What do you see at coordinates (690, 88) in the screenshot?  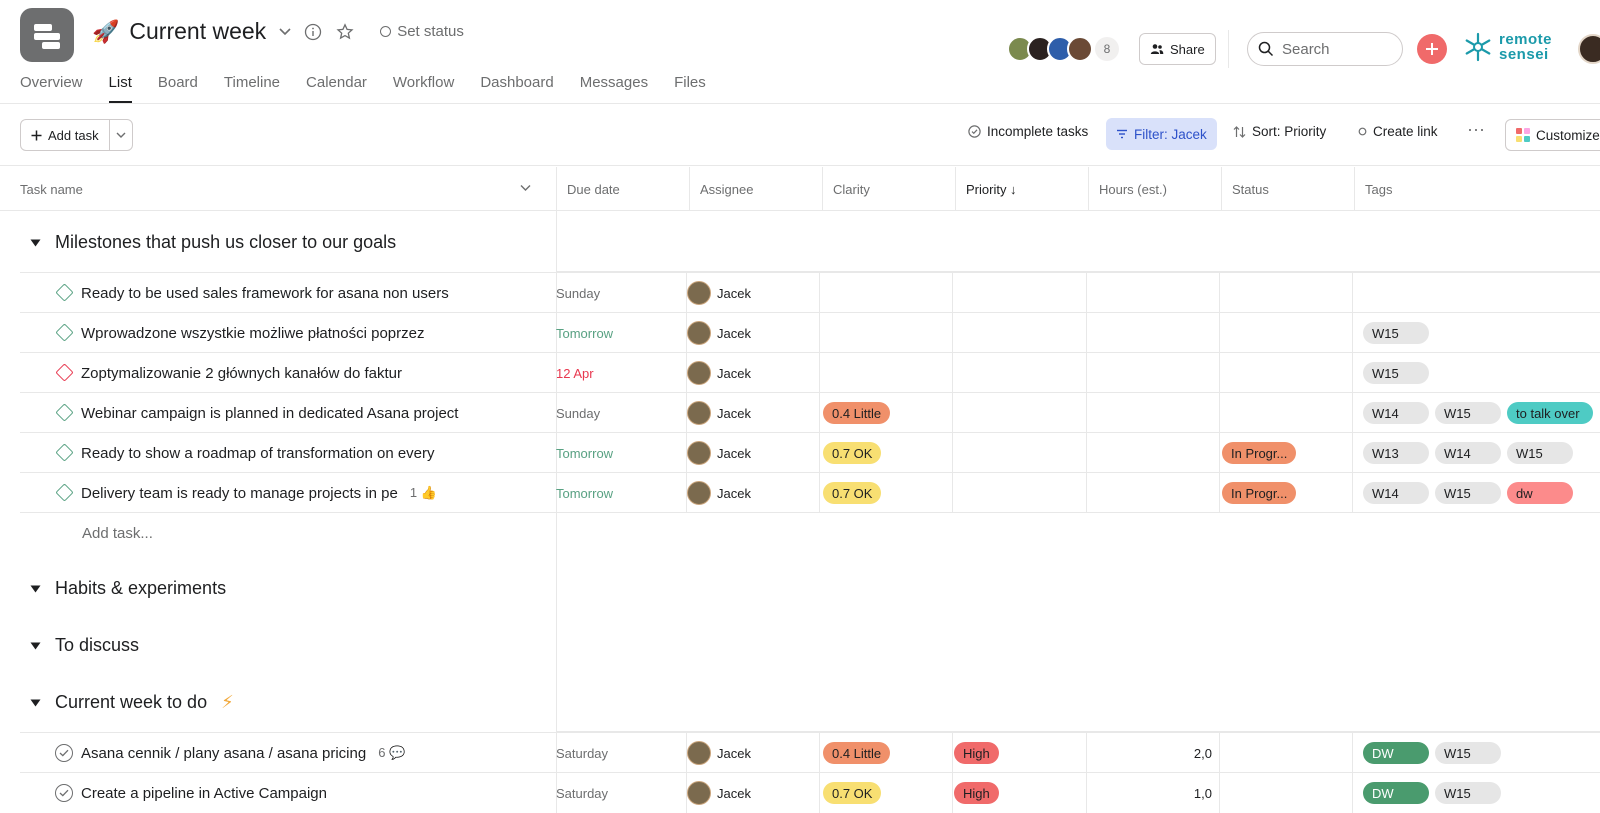 I see `tab-files: Files` at bounding box center [690, 88].